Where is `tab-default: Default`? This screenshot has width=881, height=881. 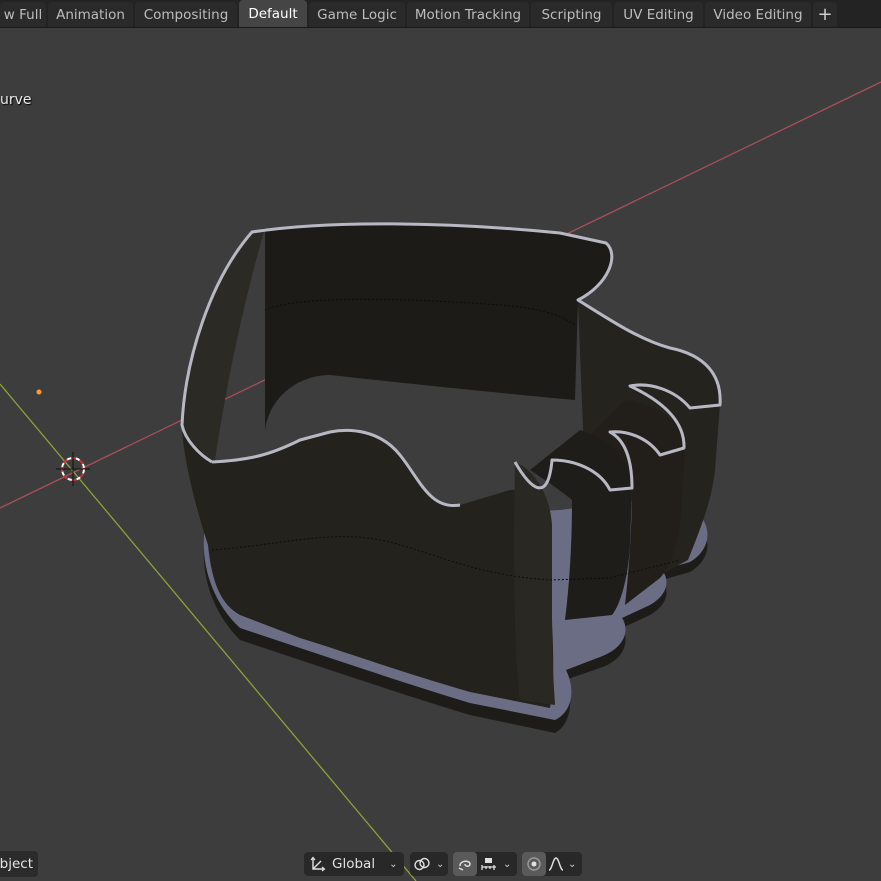
tab-default: Default is located at coordinates (273, 13).